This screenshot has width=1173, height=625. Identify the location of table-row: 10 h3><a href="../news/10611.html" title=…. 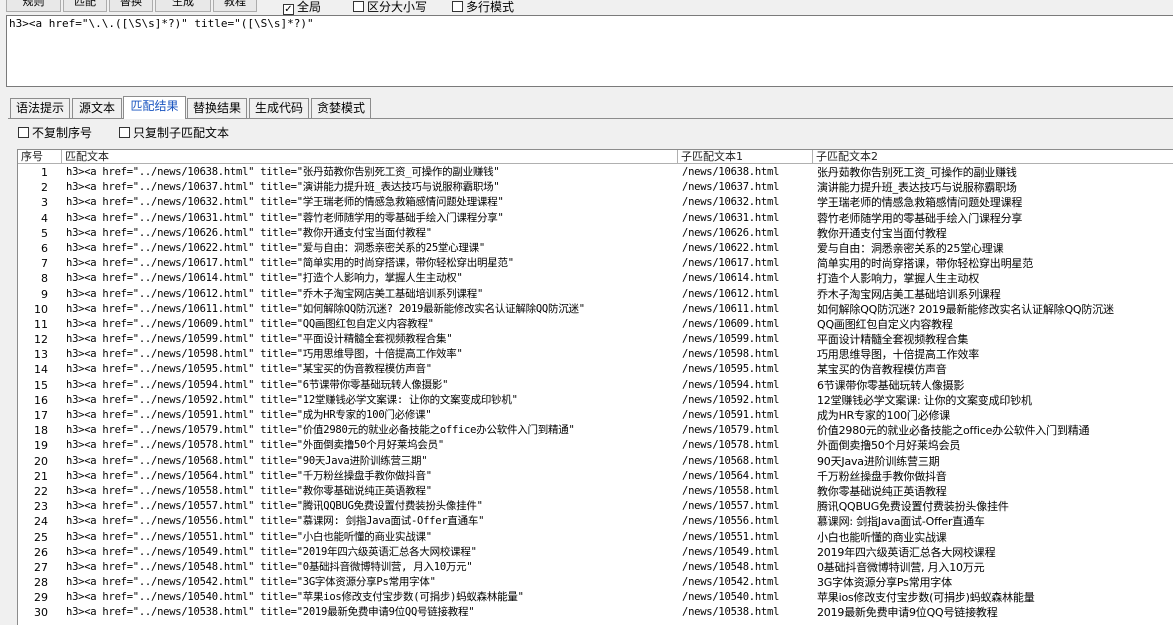
(595, 309).